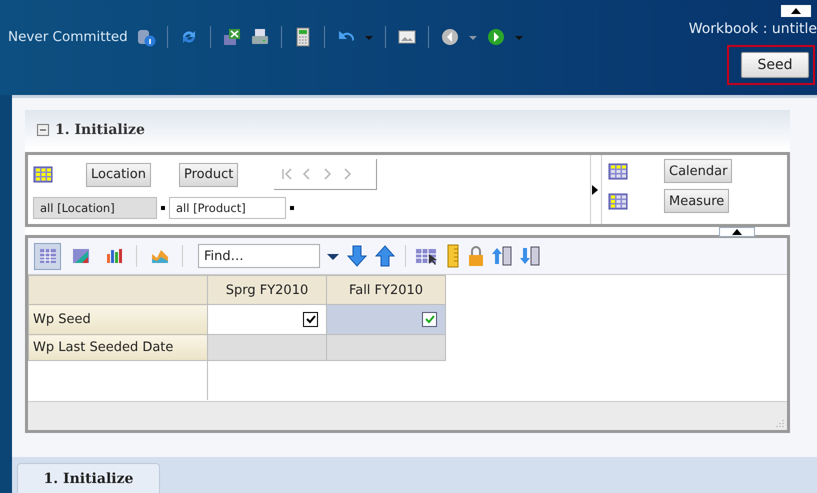  Describe the element at coordinates (752, 29) in the screenshot. I see `workbook-title: Workbook : untitle` at that location.